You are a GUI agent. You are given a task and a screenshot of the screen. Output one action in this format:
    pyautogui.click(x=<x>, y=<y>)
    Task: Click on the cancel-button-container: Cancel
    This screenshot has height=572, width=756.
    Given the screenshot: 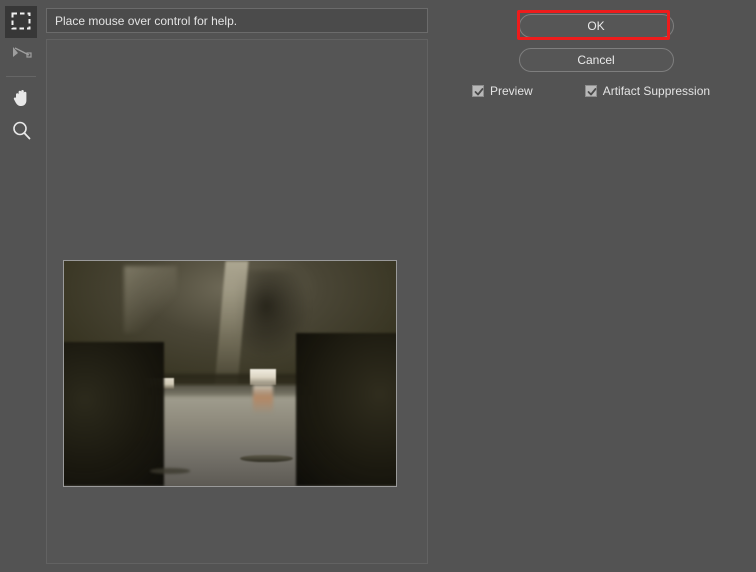 What is the action you would take?
    pyautogui.click(x=596, y=60)
    